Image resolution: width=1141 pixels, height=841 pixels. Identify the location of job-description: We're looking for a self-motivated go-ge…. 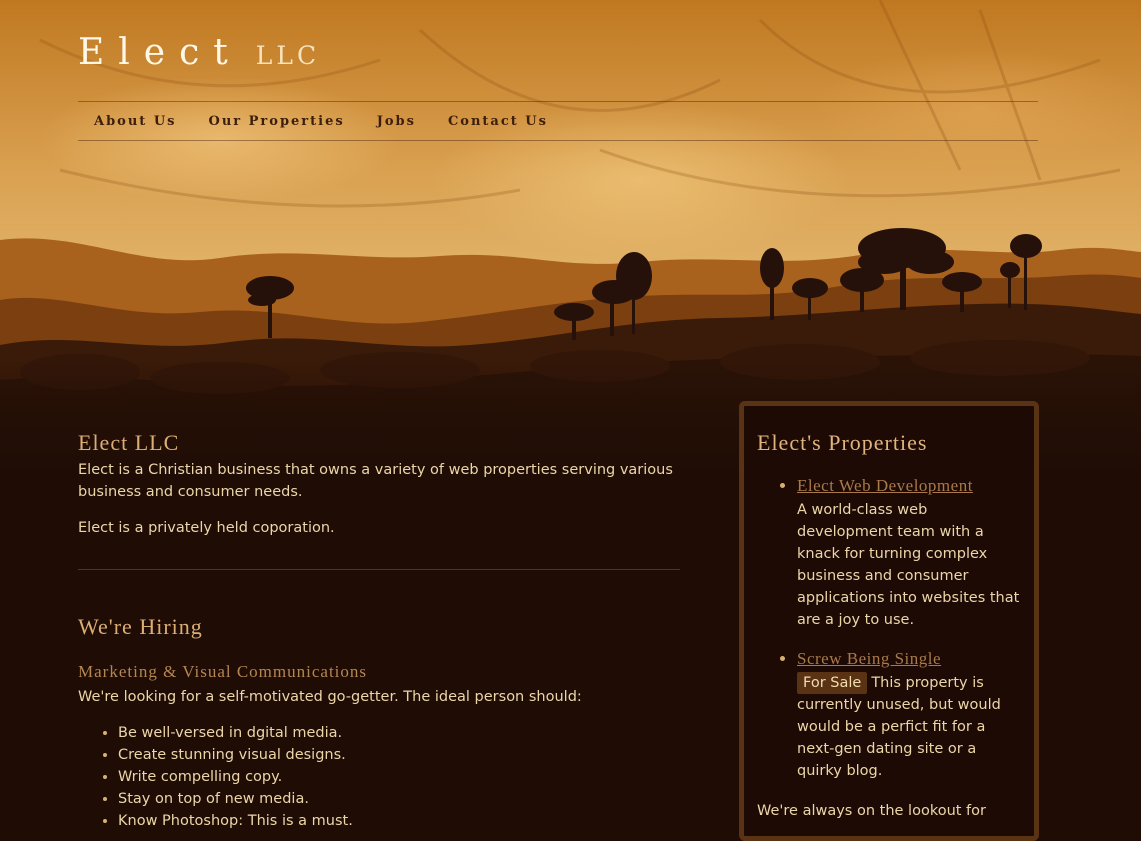
(330, 697).